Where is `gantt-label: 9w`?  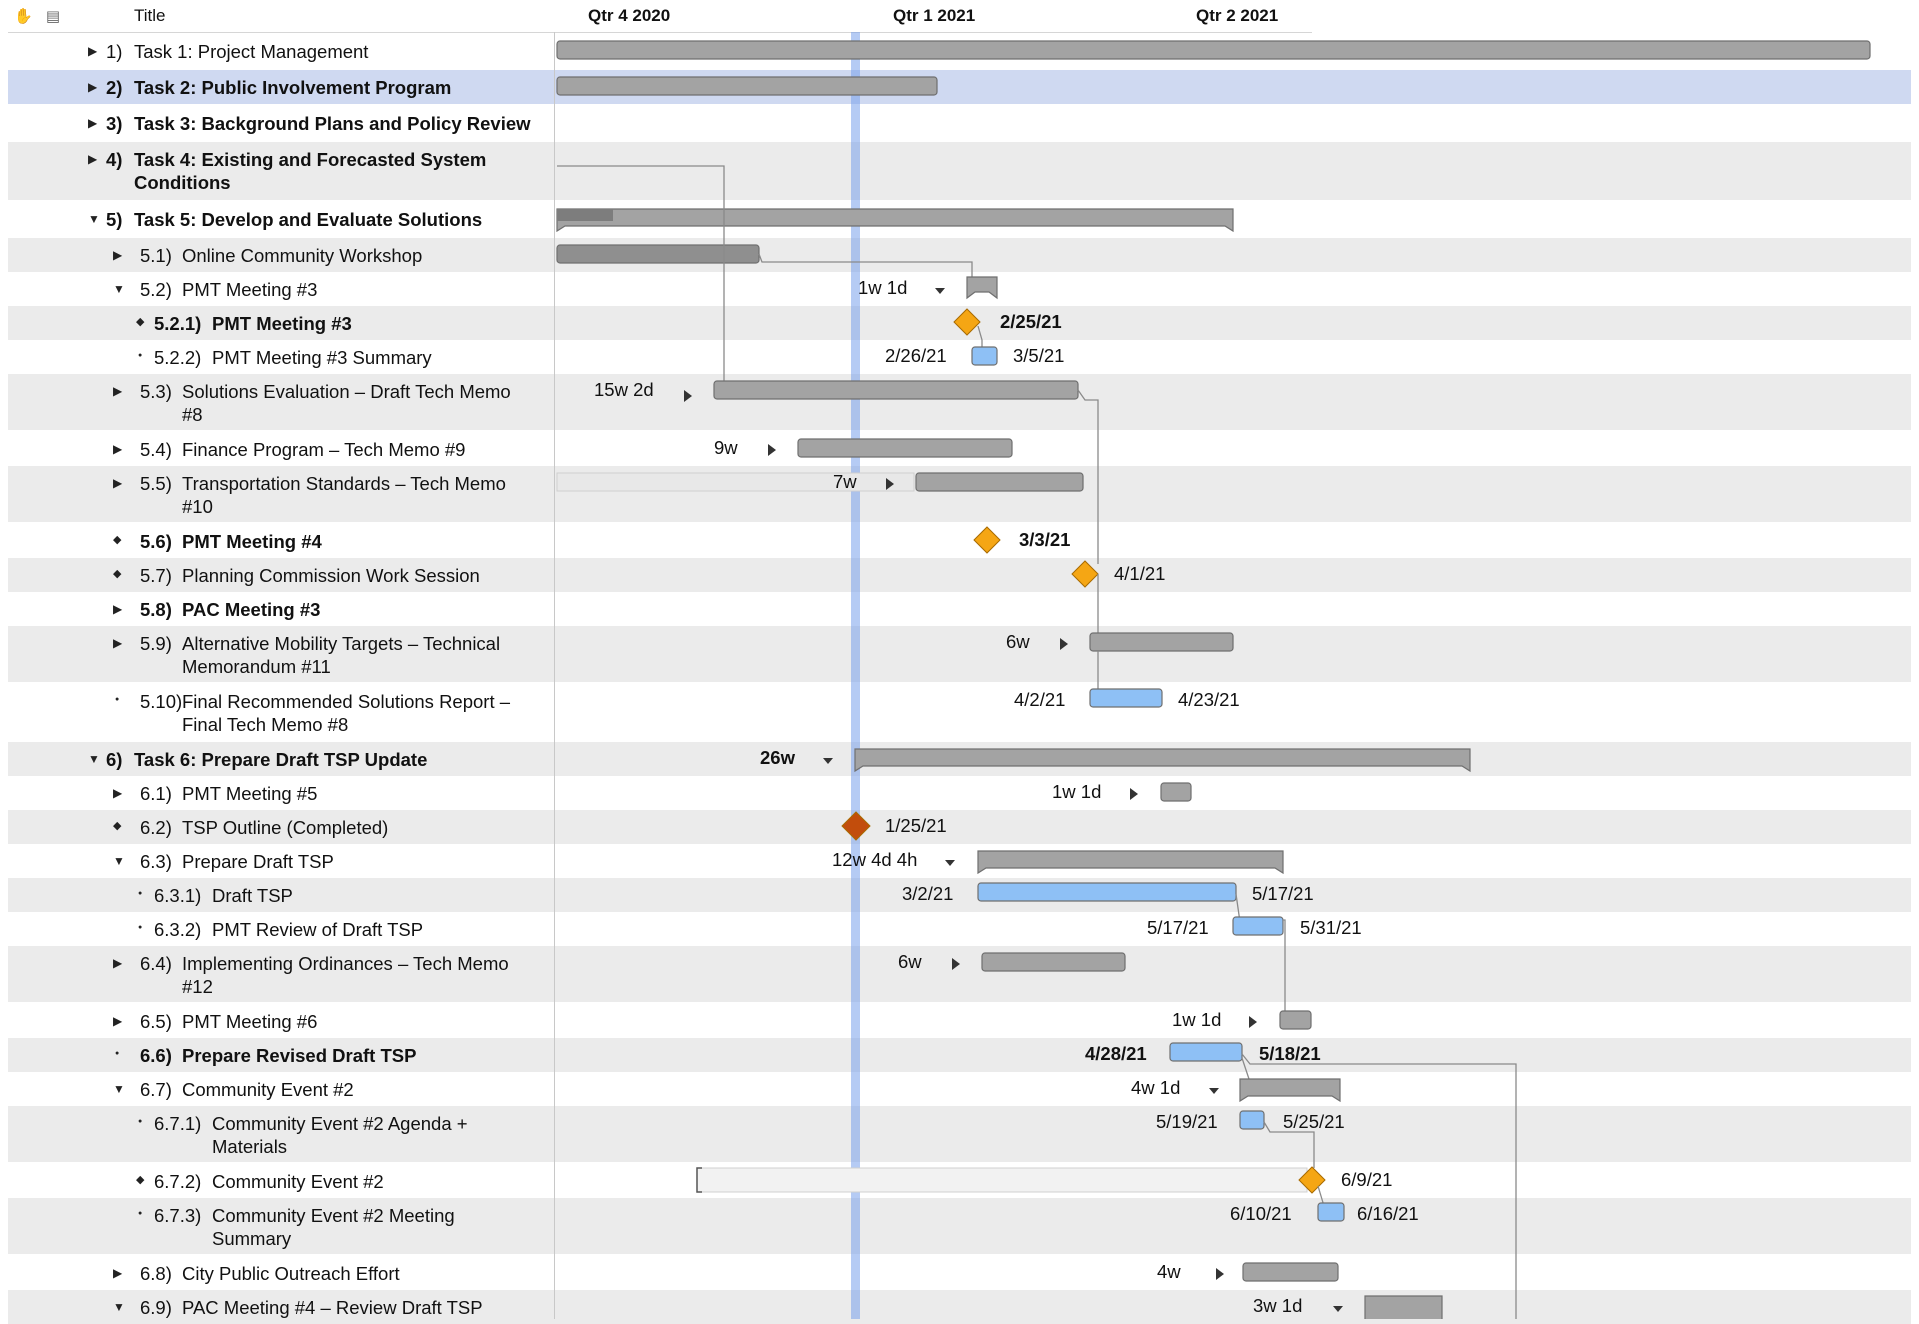
gantt-label: 9w is located at coordinates (726, 447).